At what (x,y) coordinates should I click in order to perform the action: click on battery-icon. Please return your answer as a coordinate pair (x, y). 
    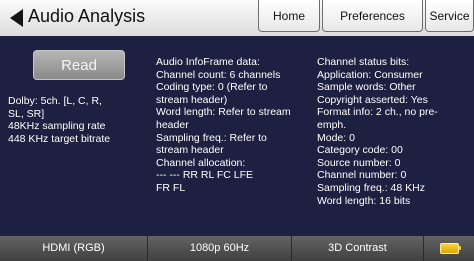
    Looking at the image, I should click on (449, 248).